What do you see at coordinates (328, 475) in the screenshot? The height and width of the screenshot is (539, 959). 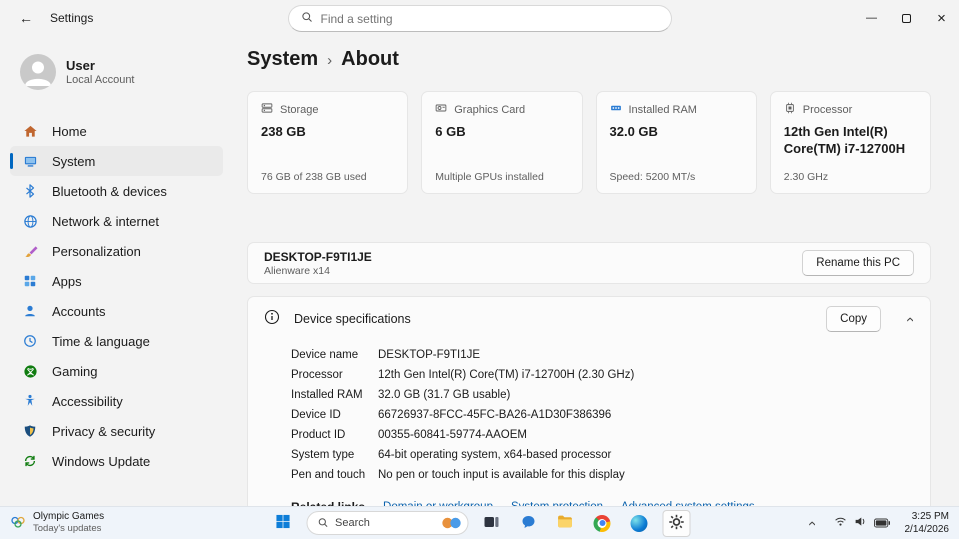 I see `spec-label: Pen and touch` at bounding box center [328, 475].